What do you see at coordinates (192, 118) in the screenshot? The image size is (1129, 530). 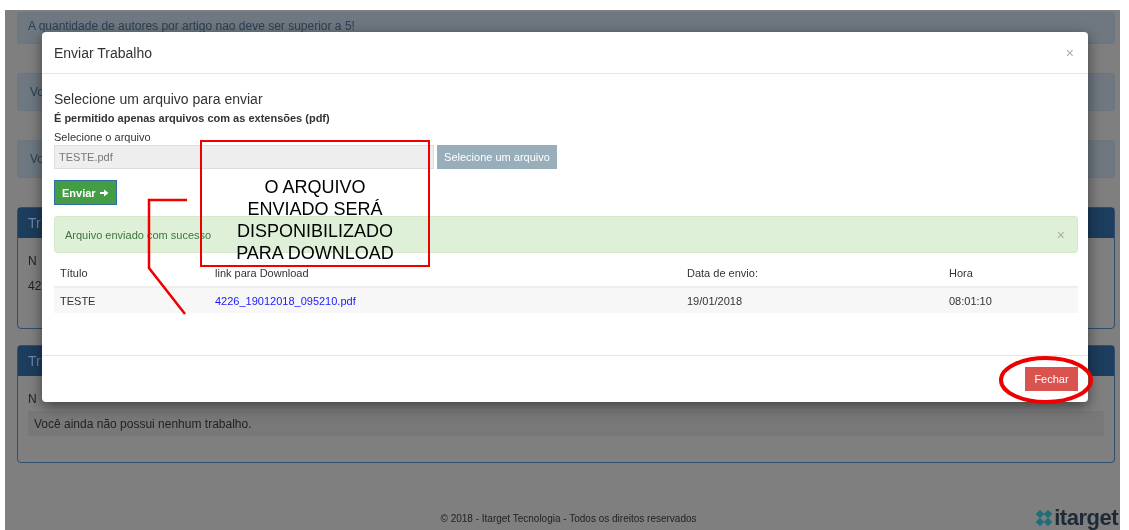 I see `extension-note: É permitido apenas arquivos com as extensões (pdf)` at bounding box center [192, 118].